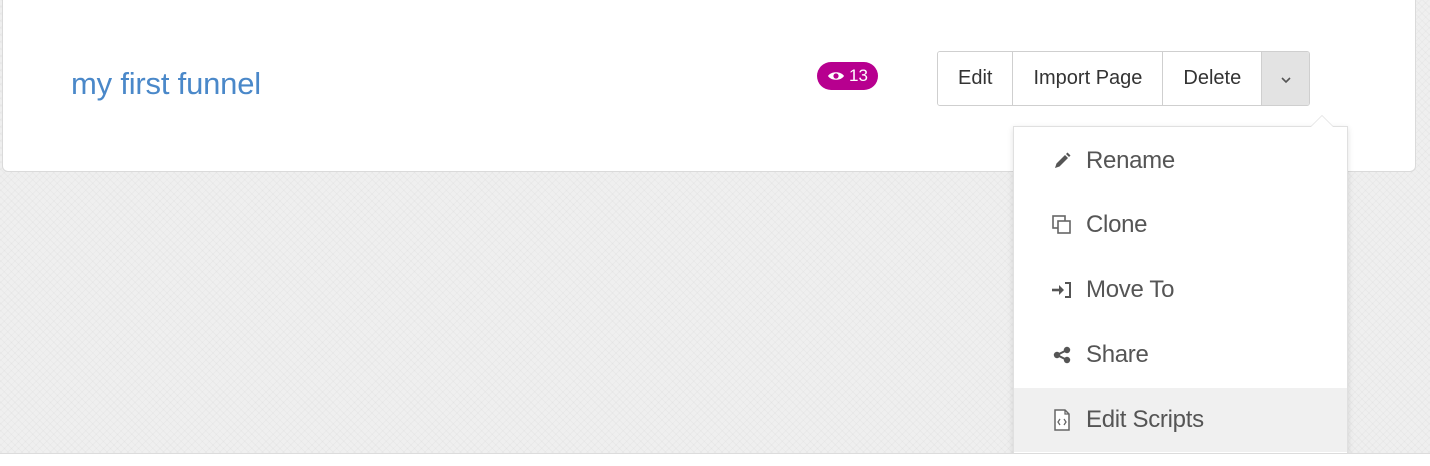  Describe the element at coordinates (1130, 289) in the screenshot. I see `menu-item-label: Move To` at that location.